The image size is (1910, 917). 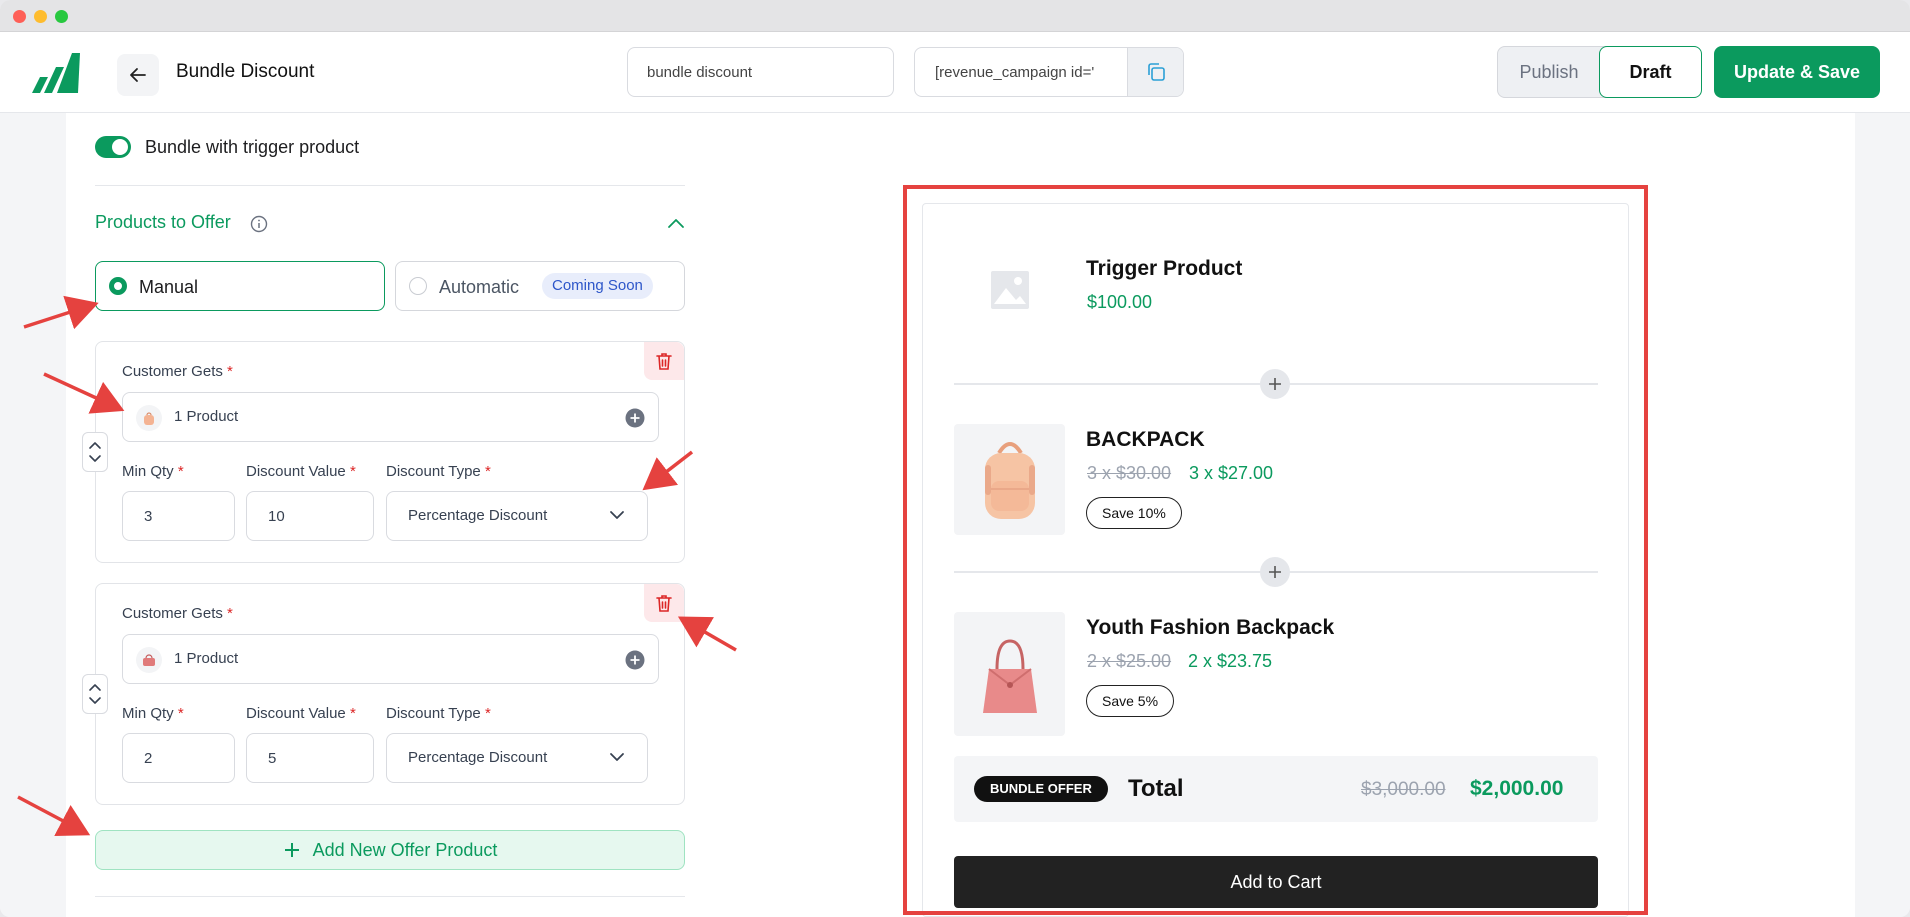 I want to click on back-button, so click(x=138, y=75).